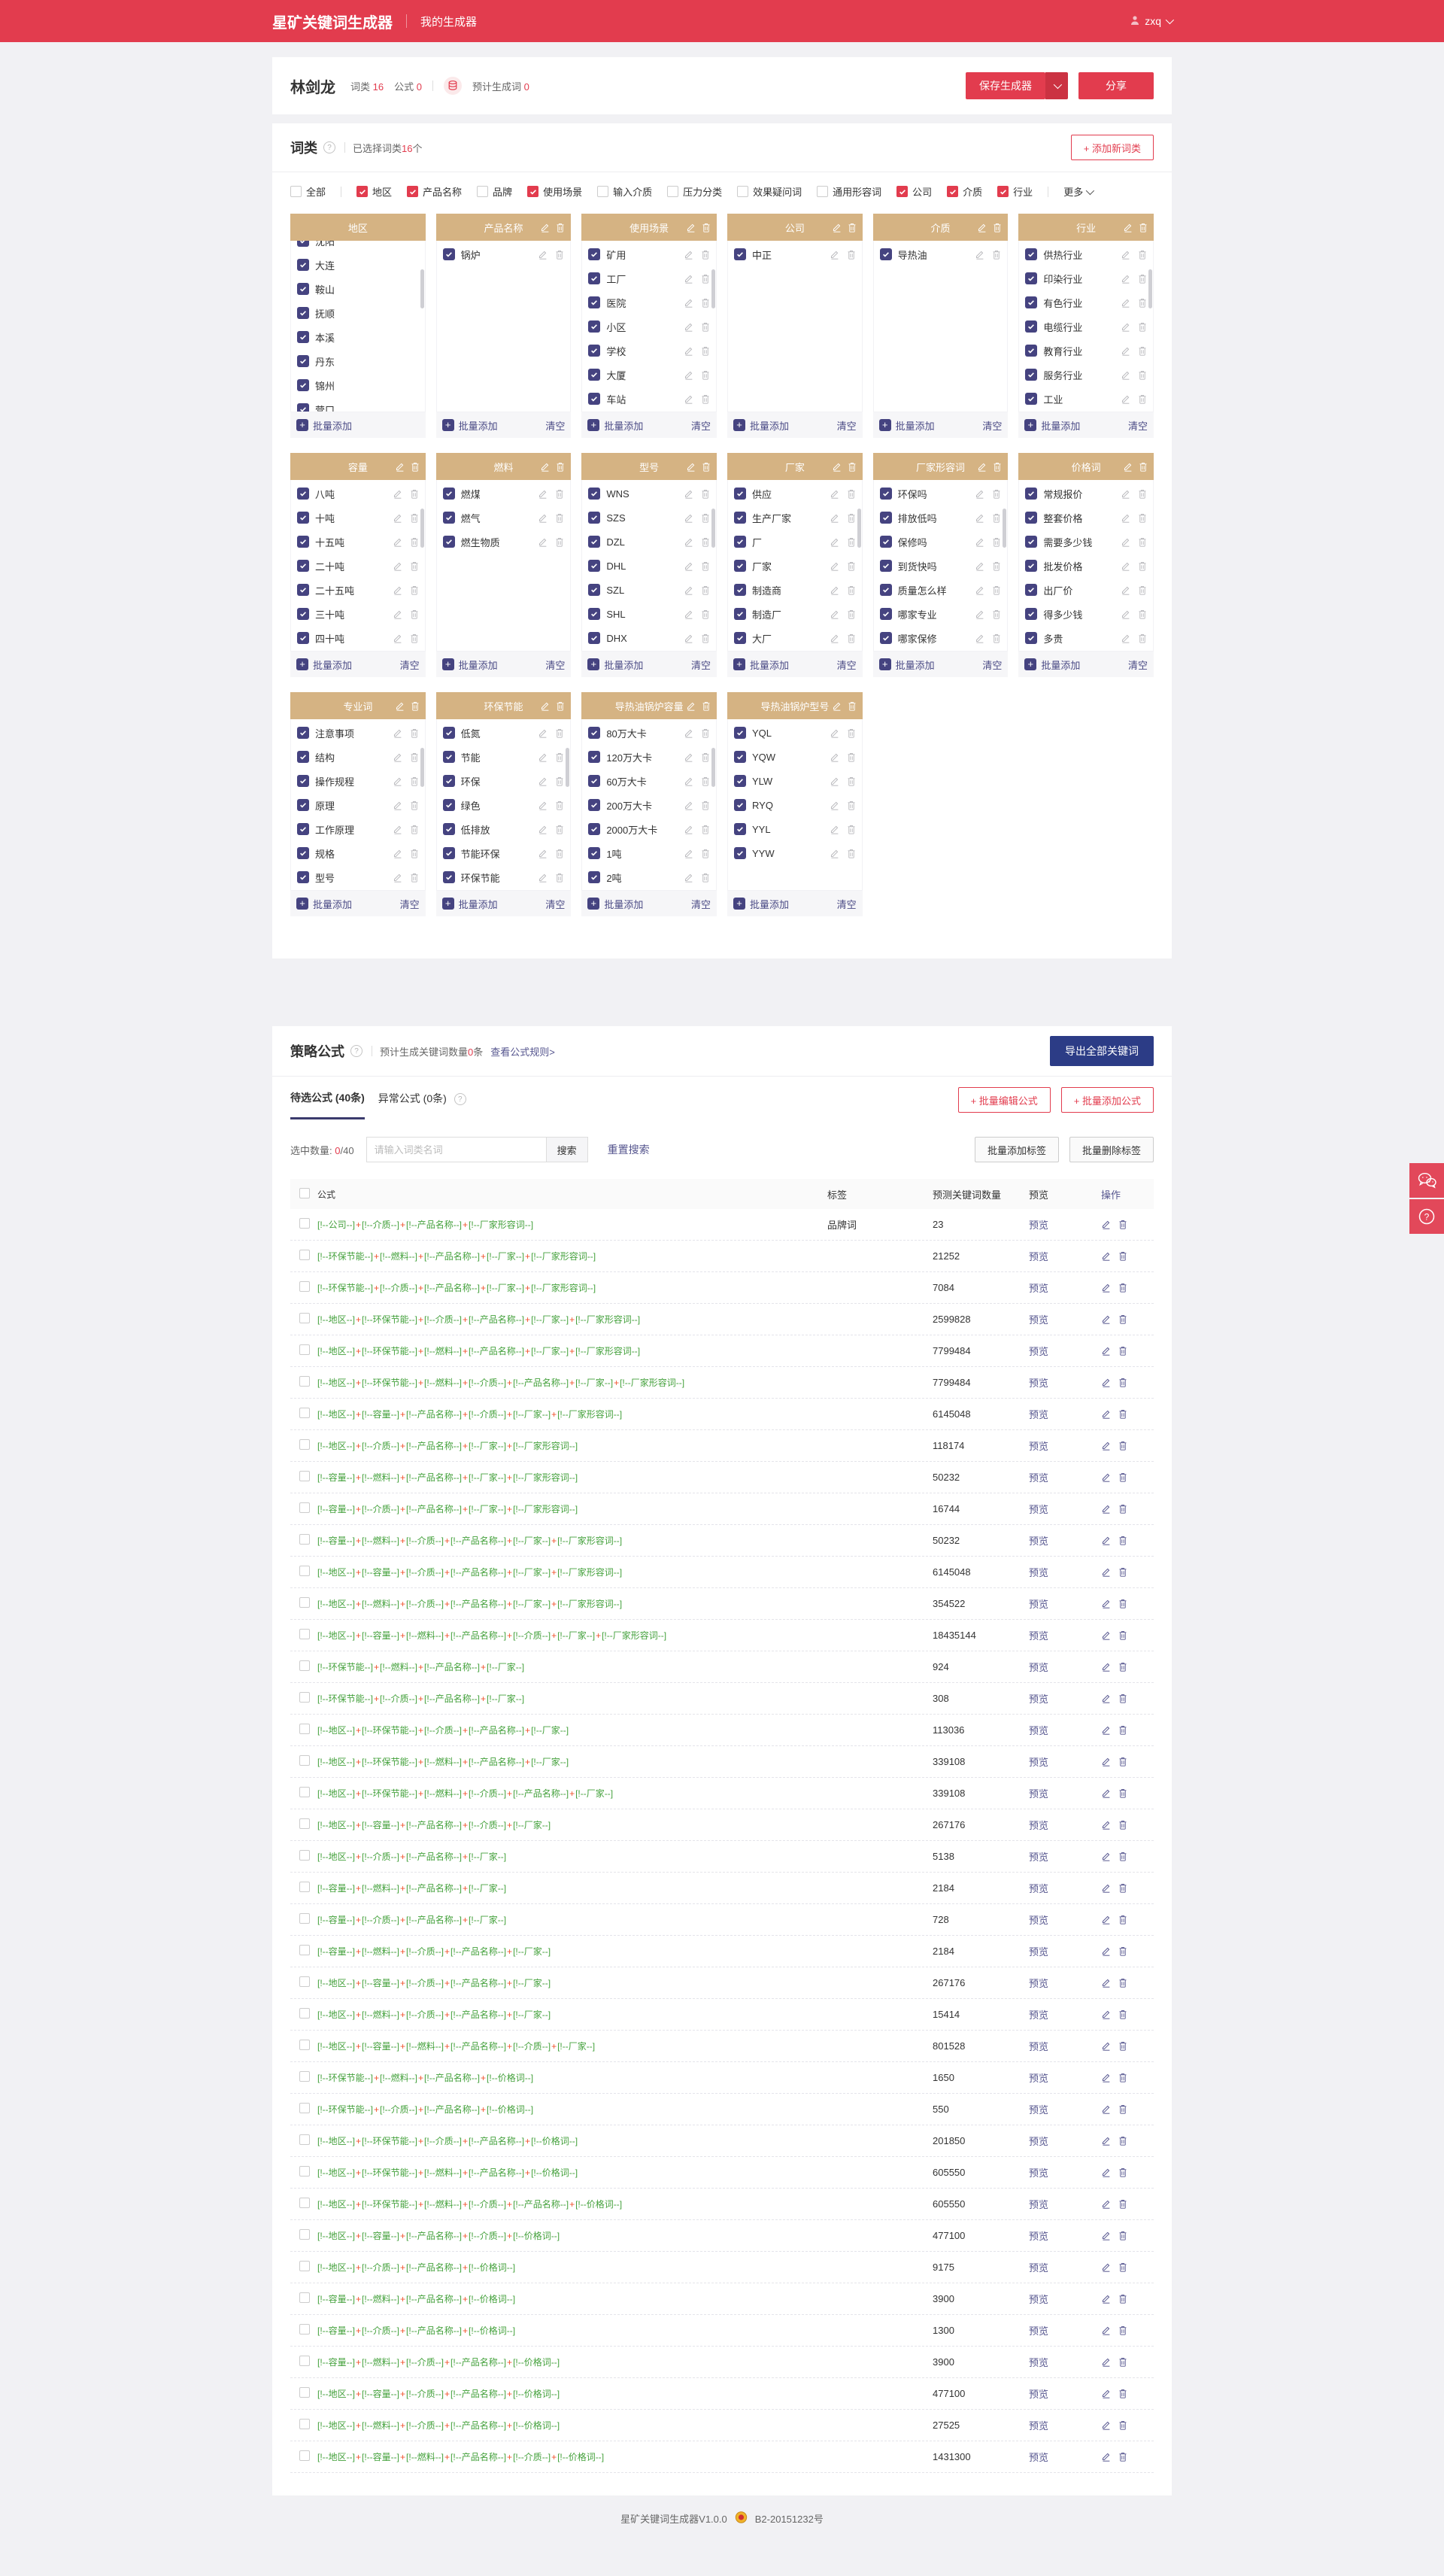  Describe the element at coordinates (567, 1150) in the screenshot. I see `search-button: 搜索` at that location.